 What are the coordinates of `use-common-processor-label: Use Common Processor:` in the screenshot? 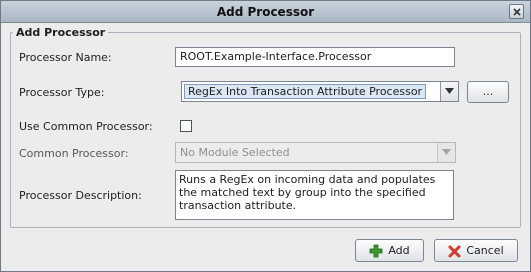 It's located at (86, 126).